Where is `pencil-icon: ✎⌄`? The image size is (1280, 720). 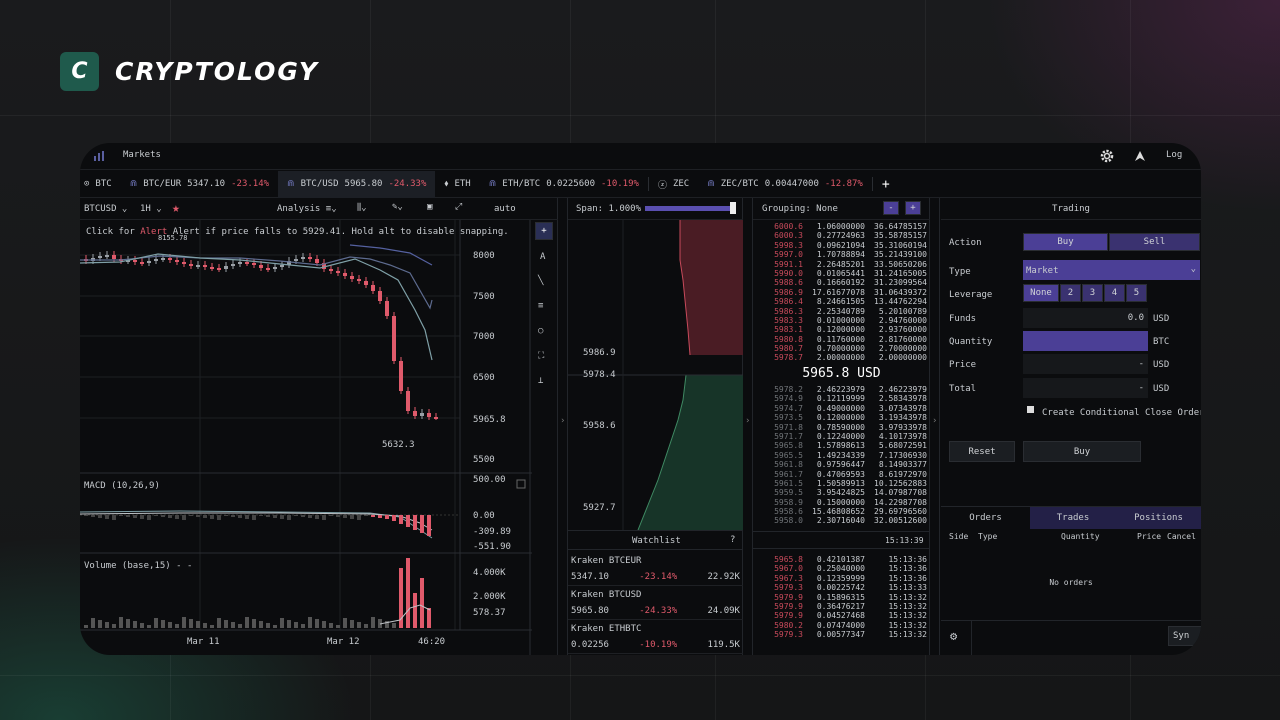 pencil-icon: ✎⌄ is located at coordinates (397, 207).